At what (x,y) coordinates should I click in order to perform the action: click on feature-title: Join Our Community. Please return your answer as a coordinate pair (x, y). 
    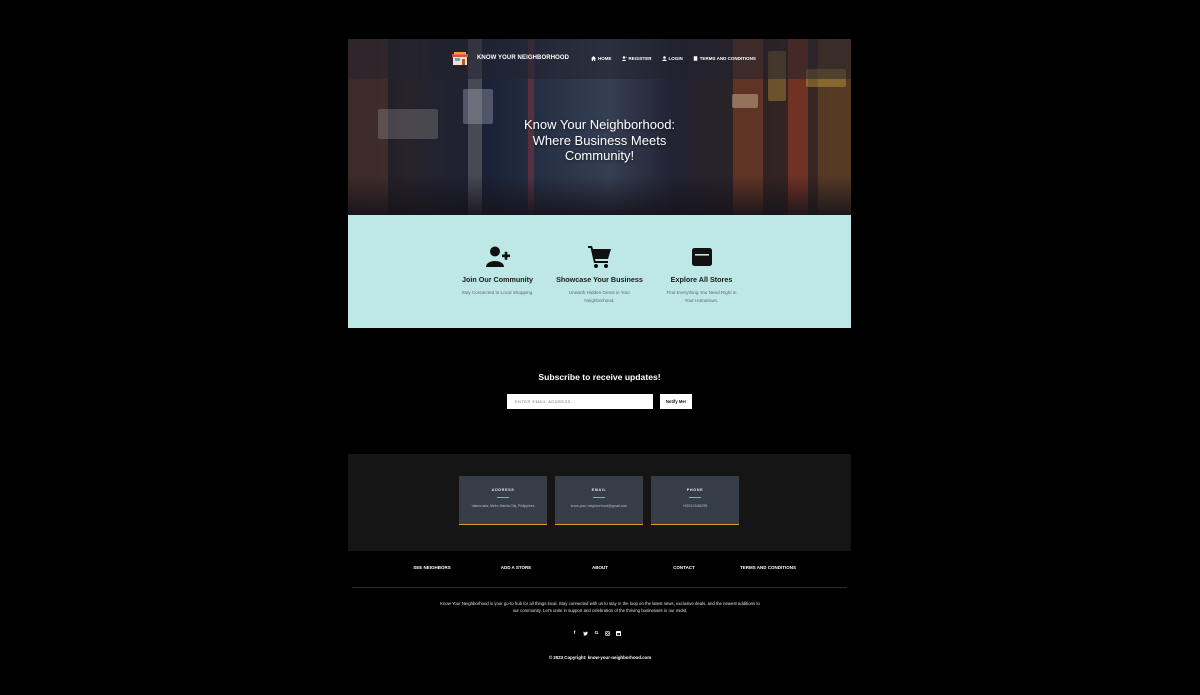
    Looking at the image, I should click on (497, 279).